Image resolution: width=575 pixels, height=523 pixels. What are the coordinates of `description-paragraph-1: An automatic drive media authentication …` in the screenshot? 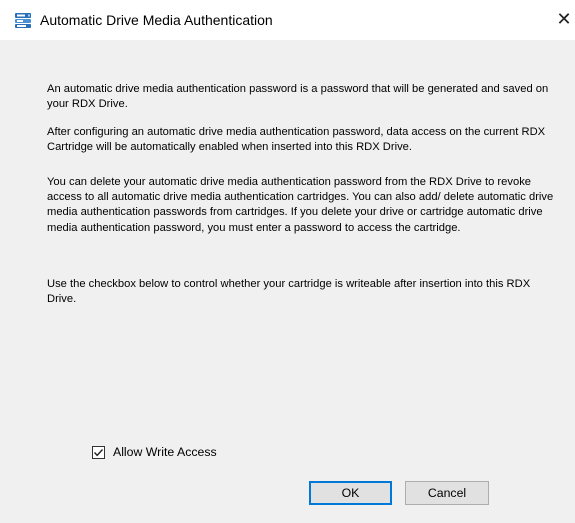 It's located at (298, 97).